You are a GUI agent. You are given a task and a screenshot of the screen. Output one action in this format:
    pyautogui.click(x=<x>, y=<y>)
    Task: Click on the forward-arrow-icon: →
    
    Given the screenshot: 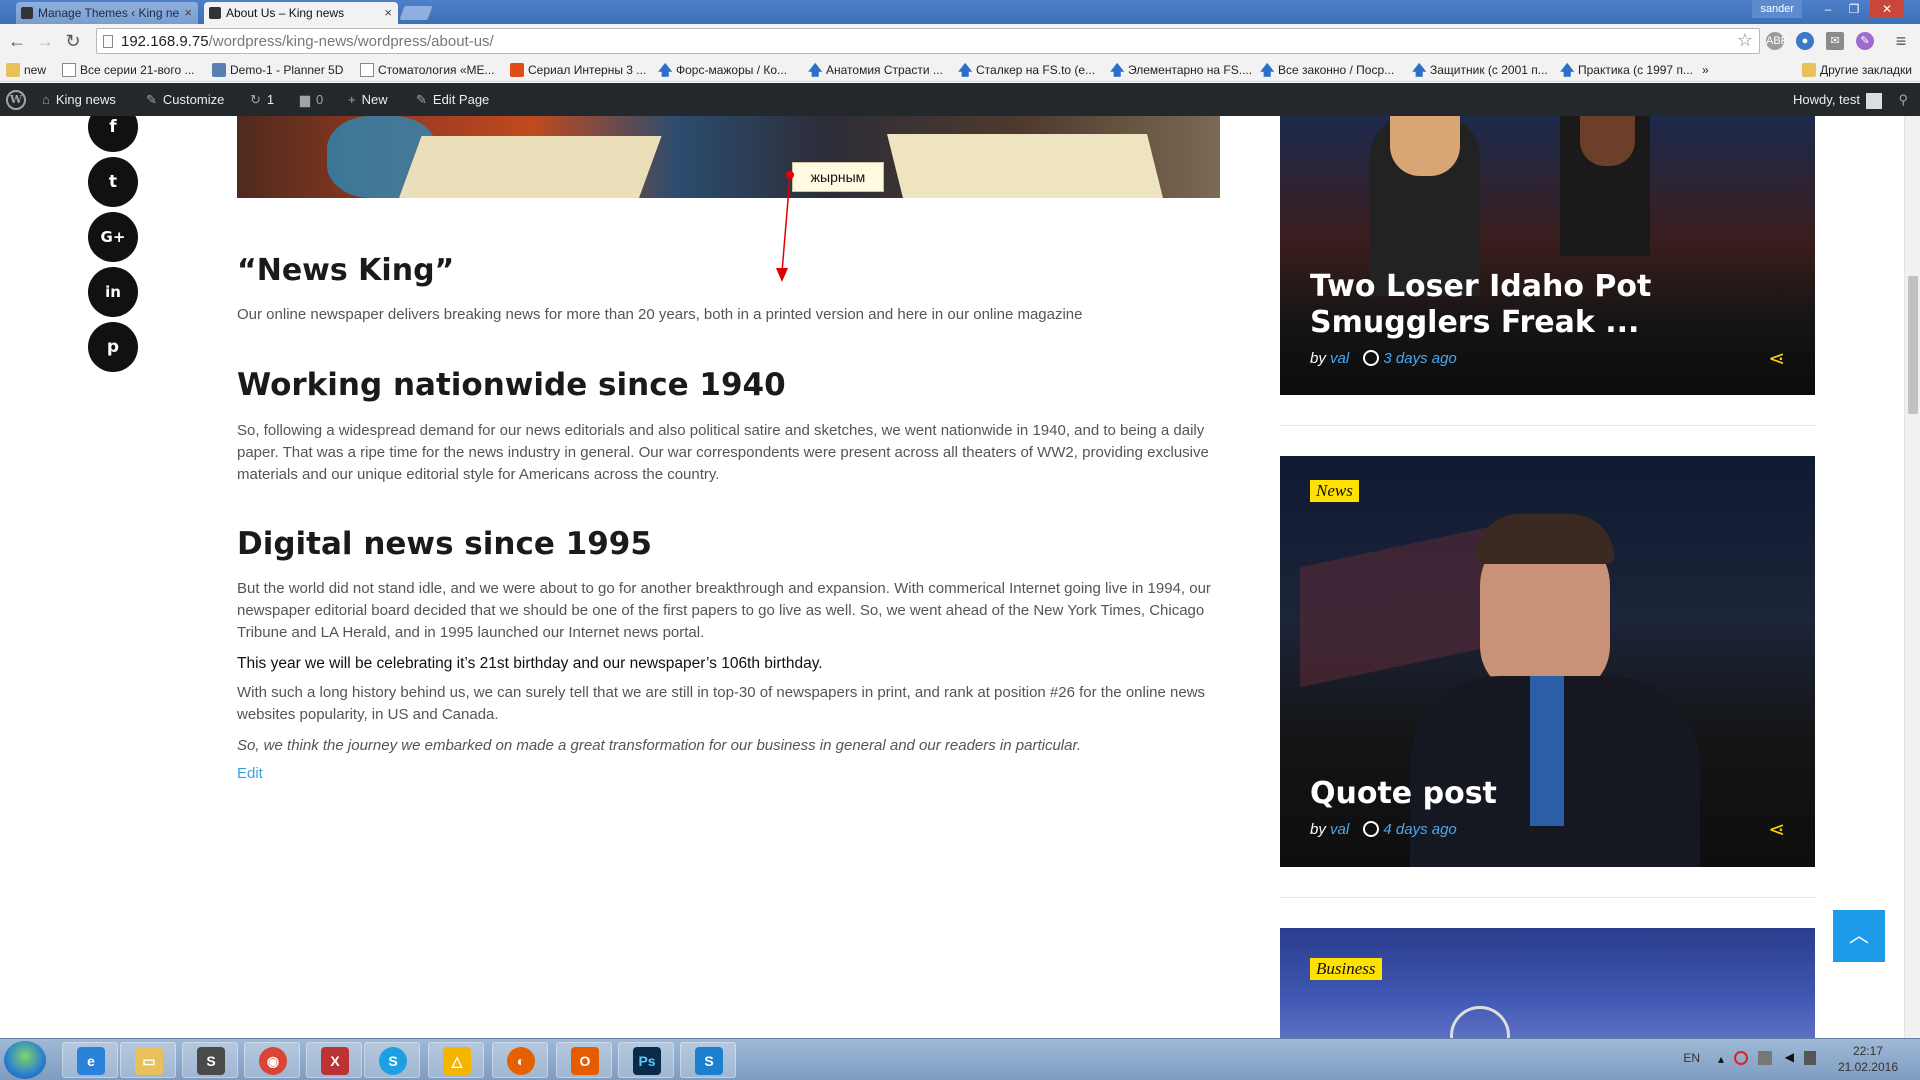 What is the action you would take?
    pyautogui.click(x=45, y=41)
    